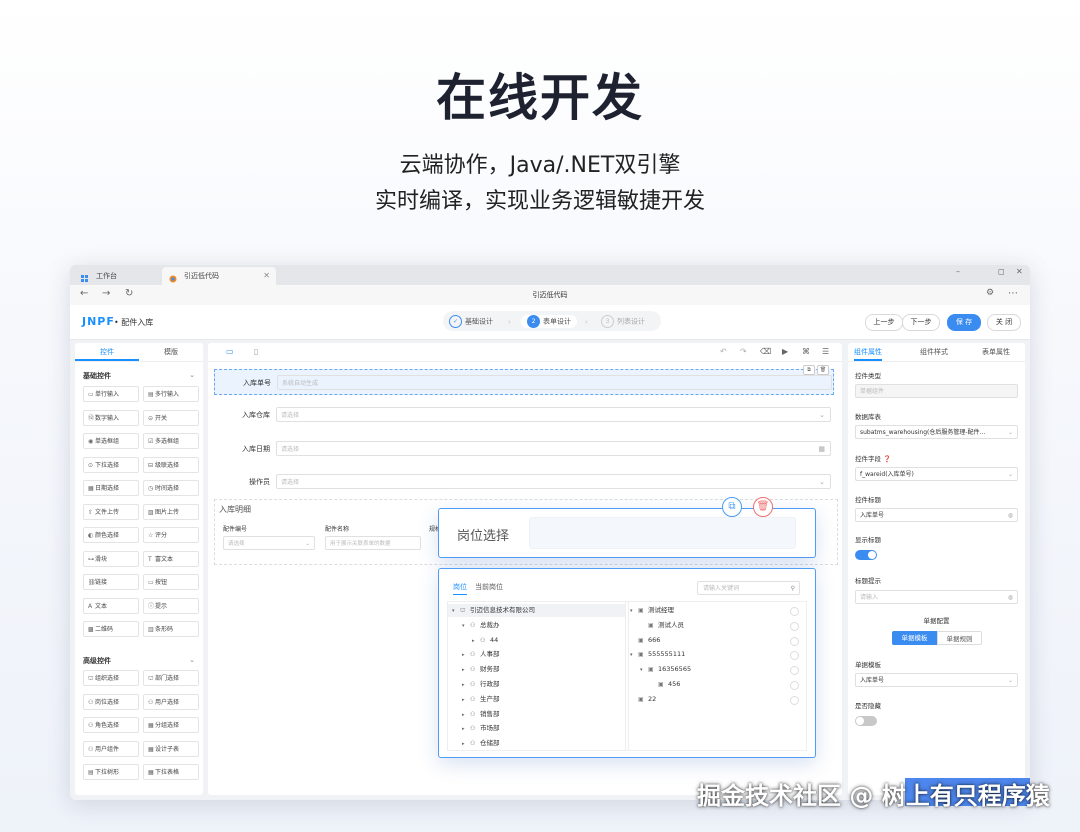 The image size is (1080, 832). Describe the element at coordinates (537, 654) in the screenshot. I see `tree-node: ▸ ⚇ 人事部` at that location.